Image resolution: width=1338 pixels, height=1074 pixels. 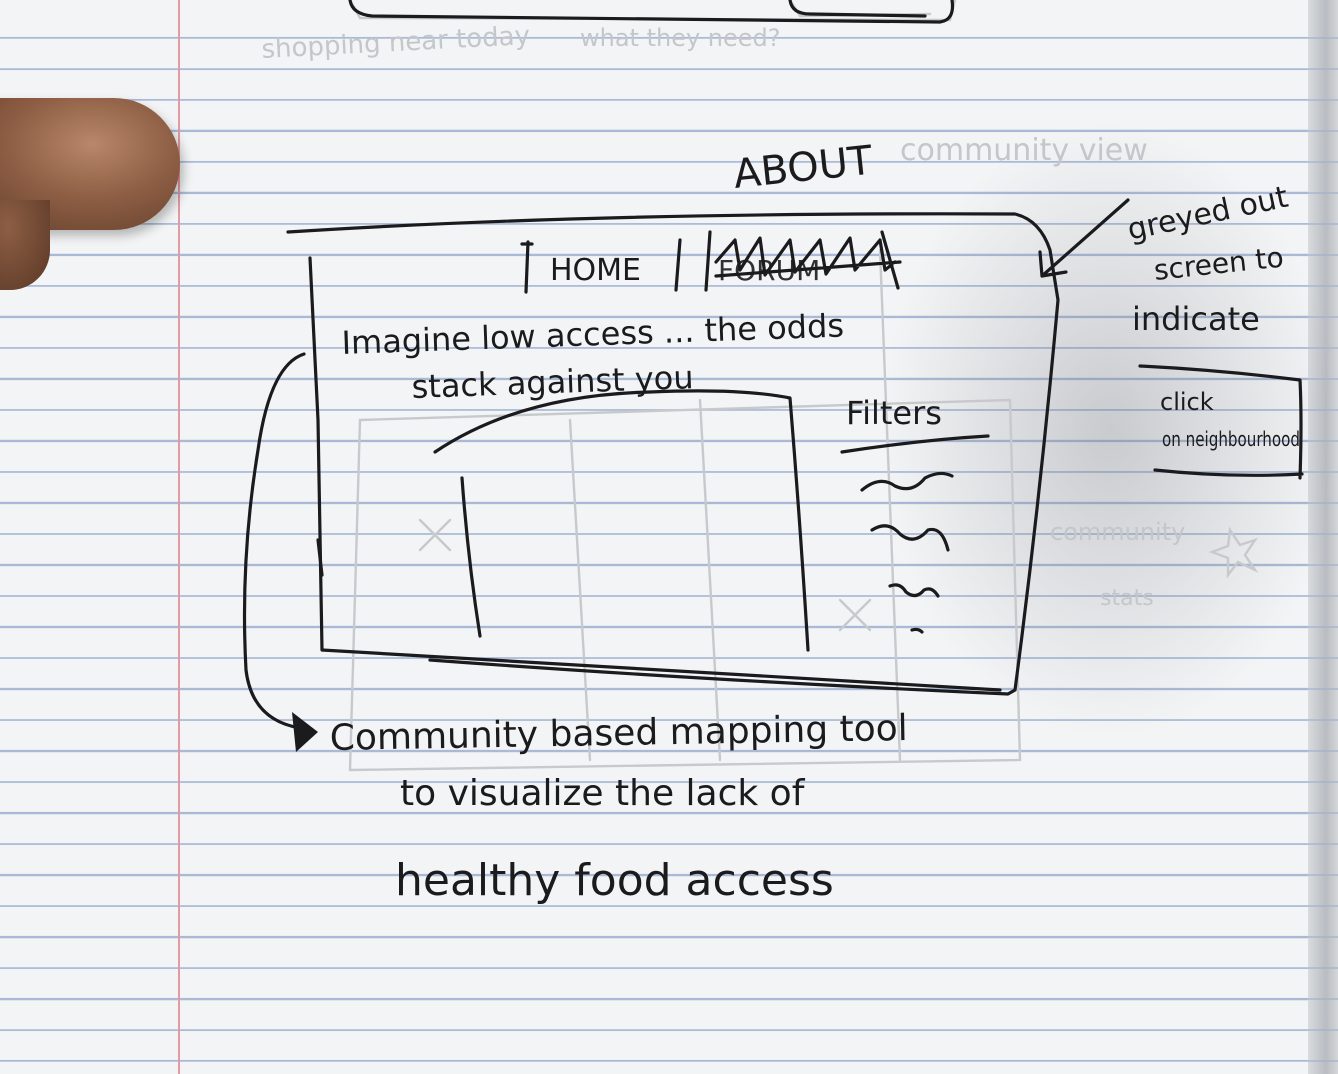 What do you see at coordinates (527, 267) in the screenshot?
I see `nav-separator-left` at bounding box center [527, 267].